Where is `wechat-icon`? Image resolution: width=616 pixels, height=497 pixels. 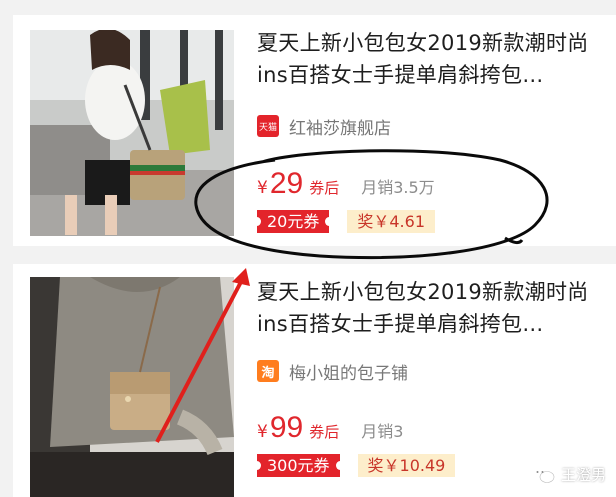
wechat-icon is located at coordinates (543, 474).